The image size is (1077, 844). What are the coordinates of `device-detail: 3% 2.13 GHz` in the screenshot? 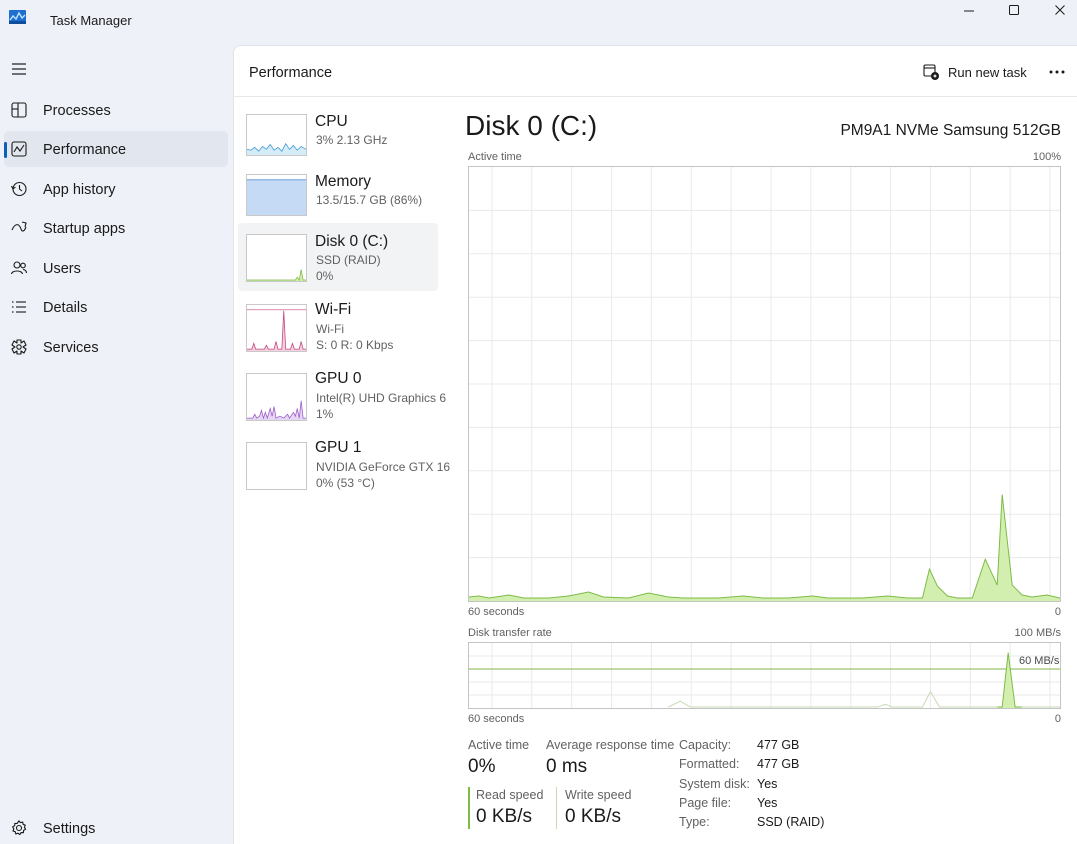 It's located at (352, 140).